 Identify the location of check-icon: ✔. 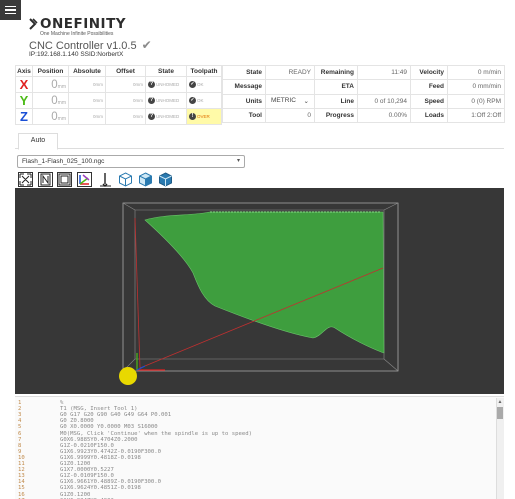
(146, 45).